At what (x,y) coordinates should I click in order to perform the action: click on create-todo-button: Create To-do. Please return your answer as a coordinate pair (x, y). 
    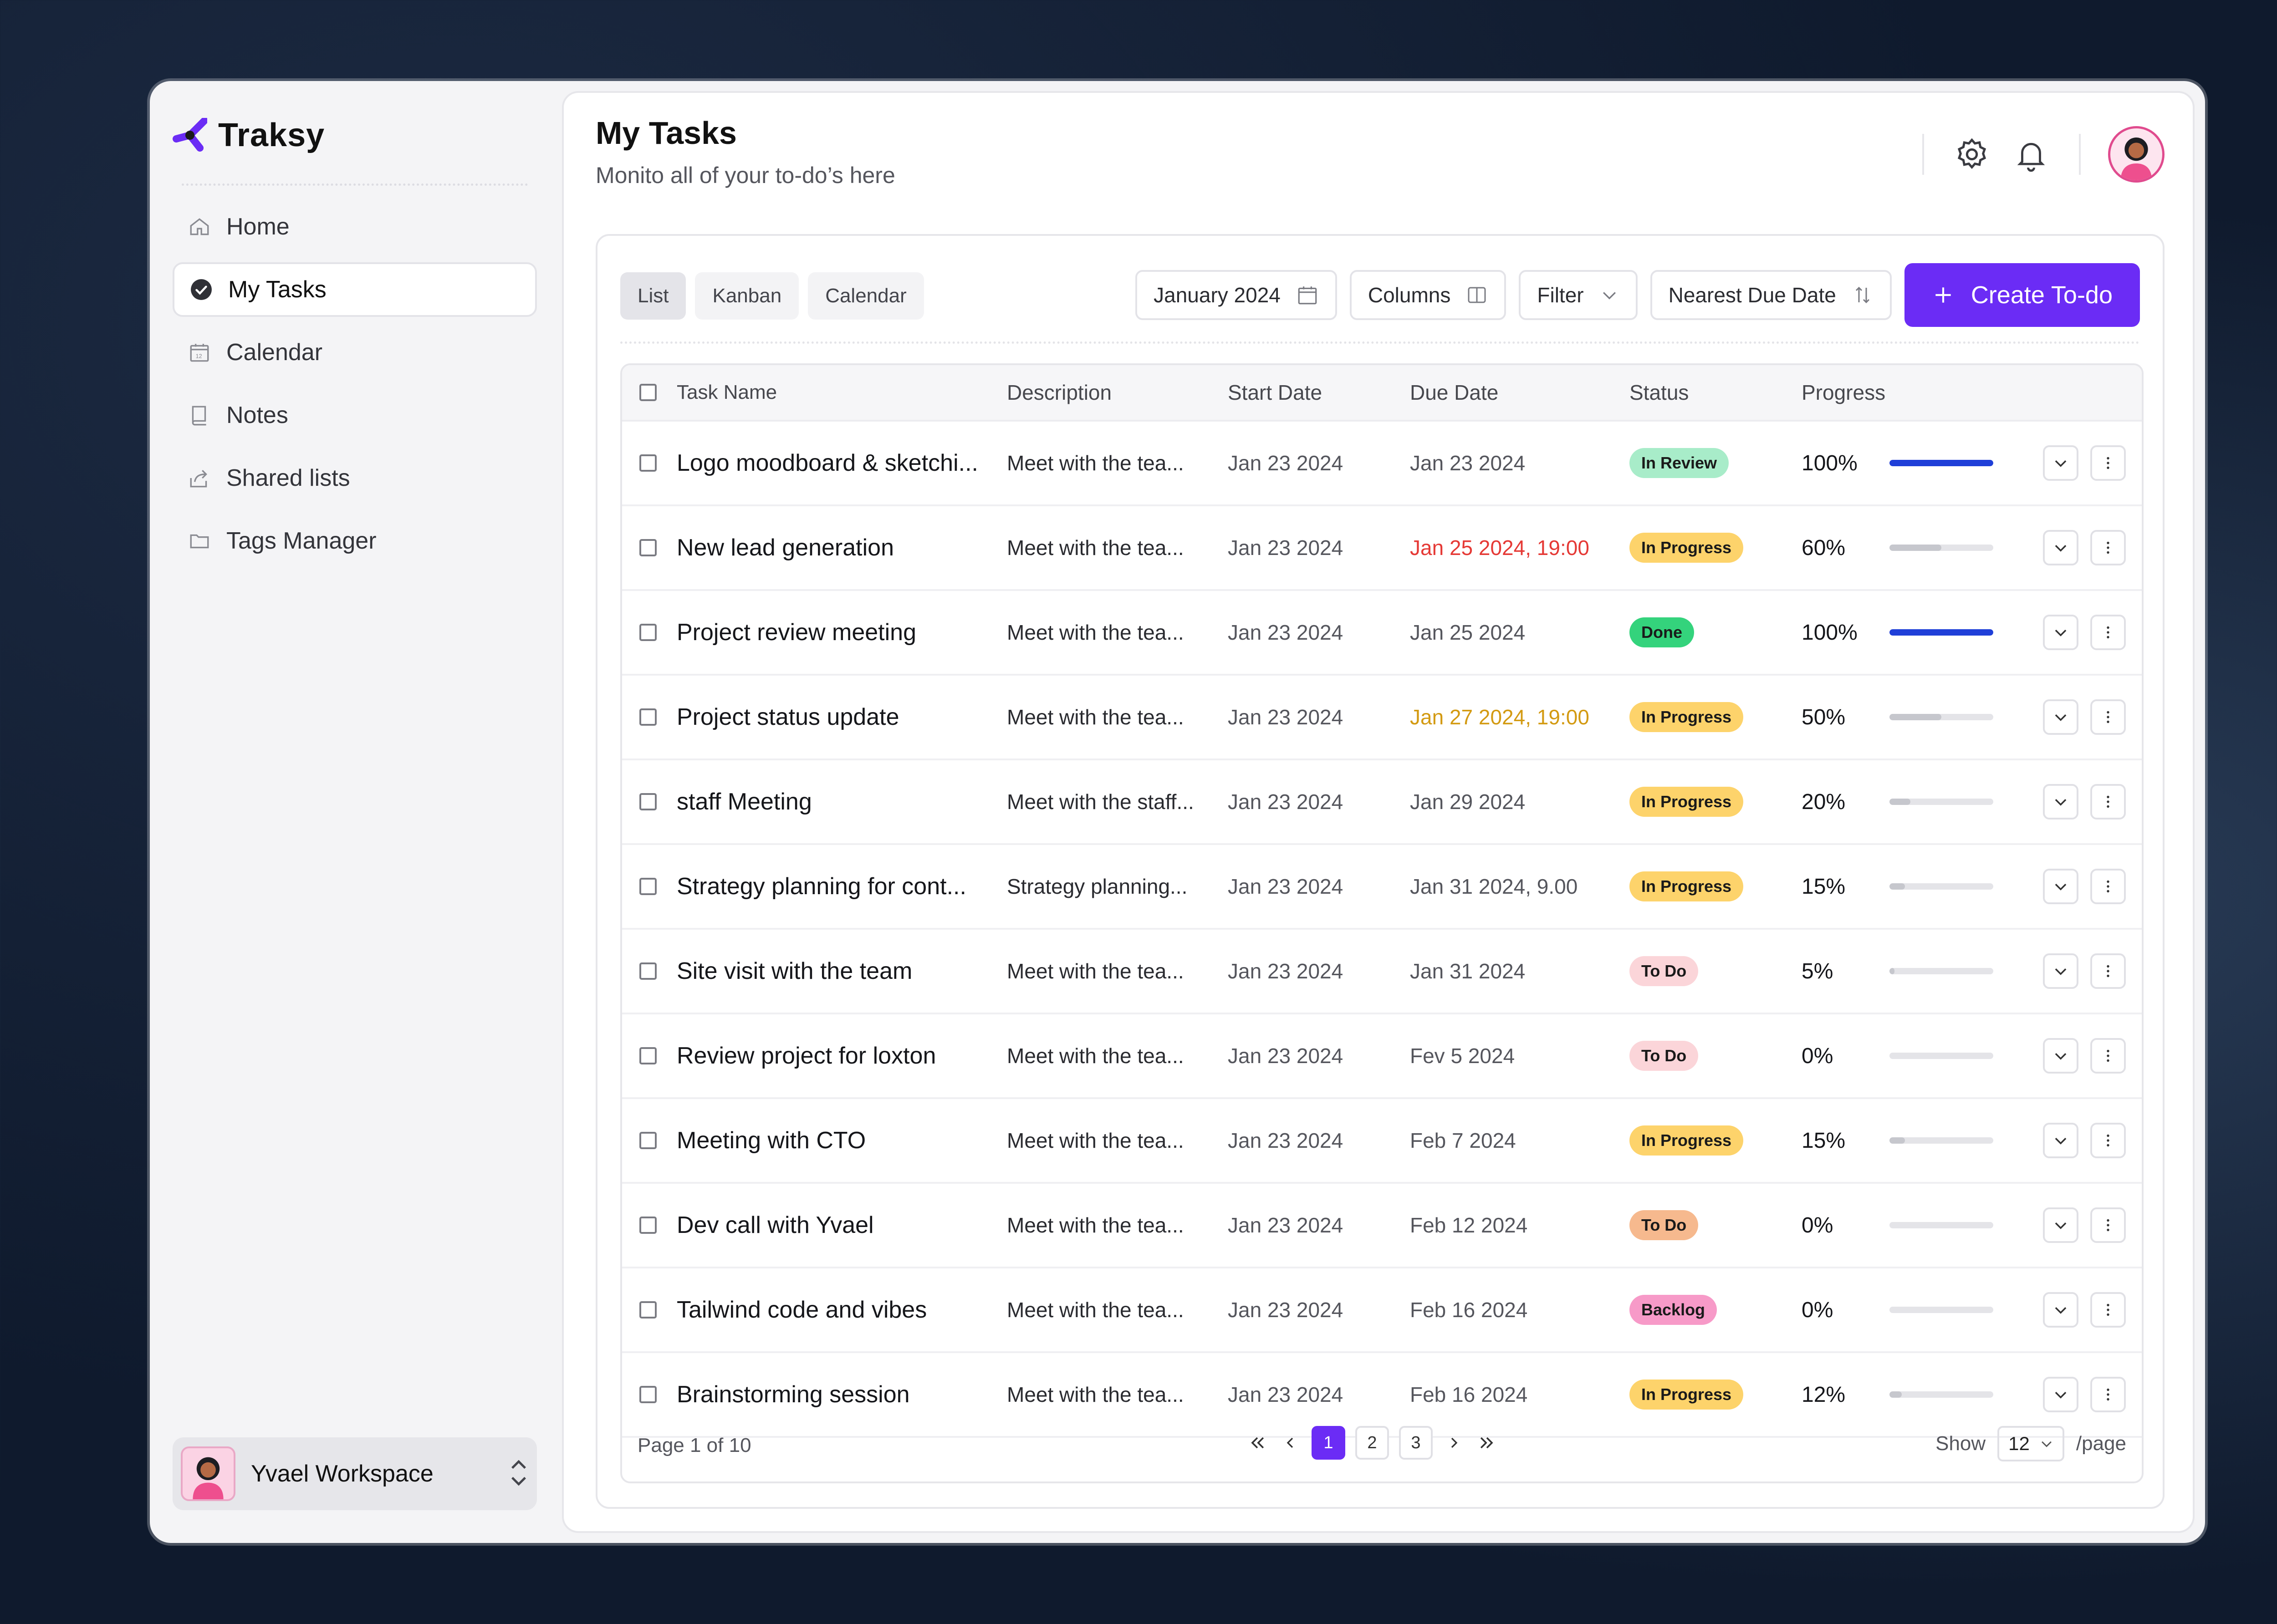
    Looking at the image, I should click on (2022, 295).